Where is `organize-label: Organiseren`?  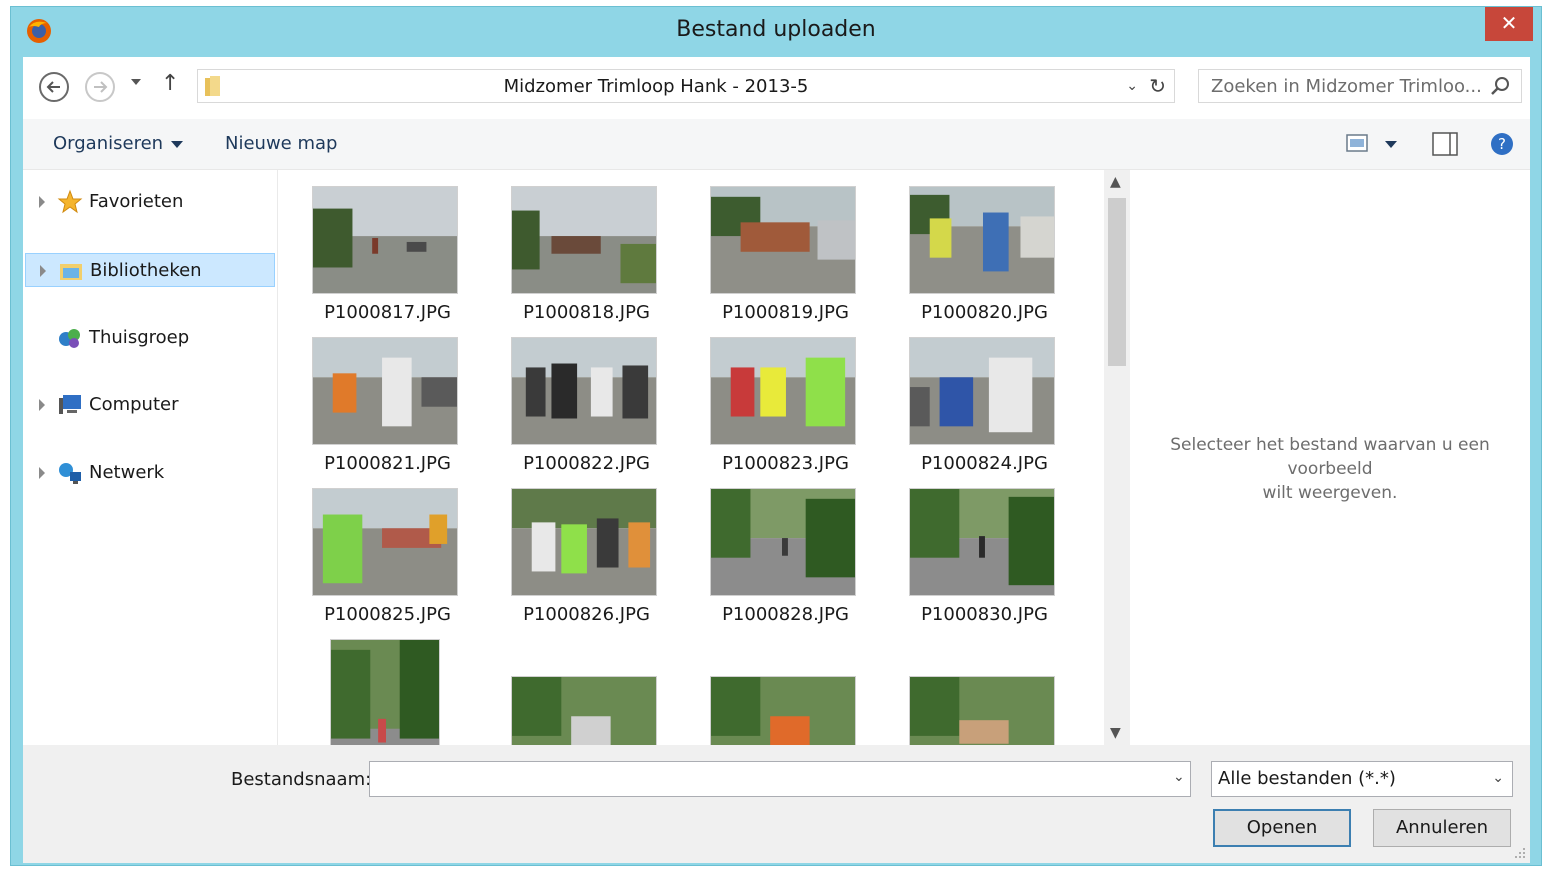 organize-label: Organiseren is located at coordinates (108, 143).